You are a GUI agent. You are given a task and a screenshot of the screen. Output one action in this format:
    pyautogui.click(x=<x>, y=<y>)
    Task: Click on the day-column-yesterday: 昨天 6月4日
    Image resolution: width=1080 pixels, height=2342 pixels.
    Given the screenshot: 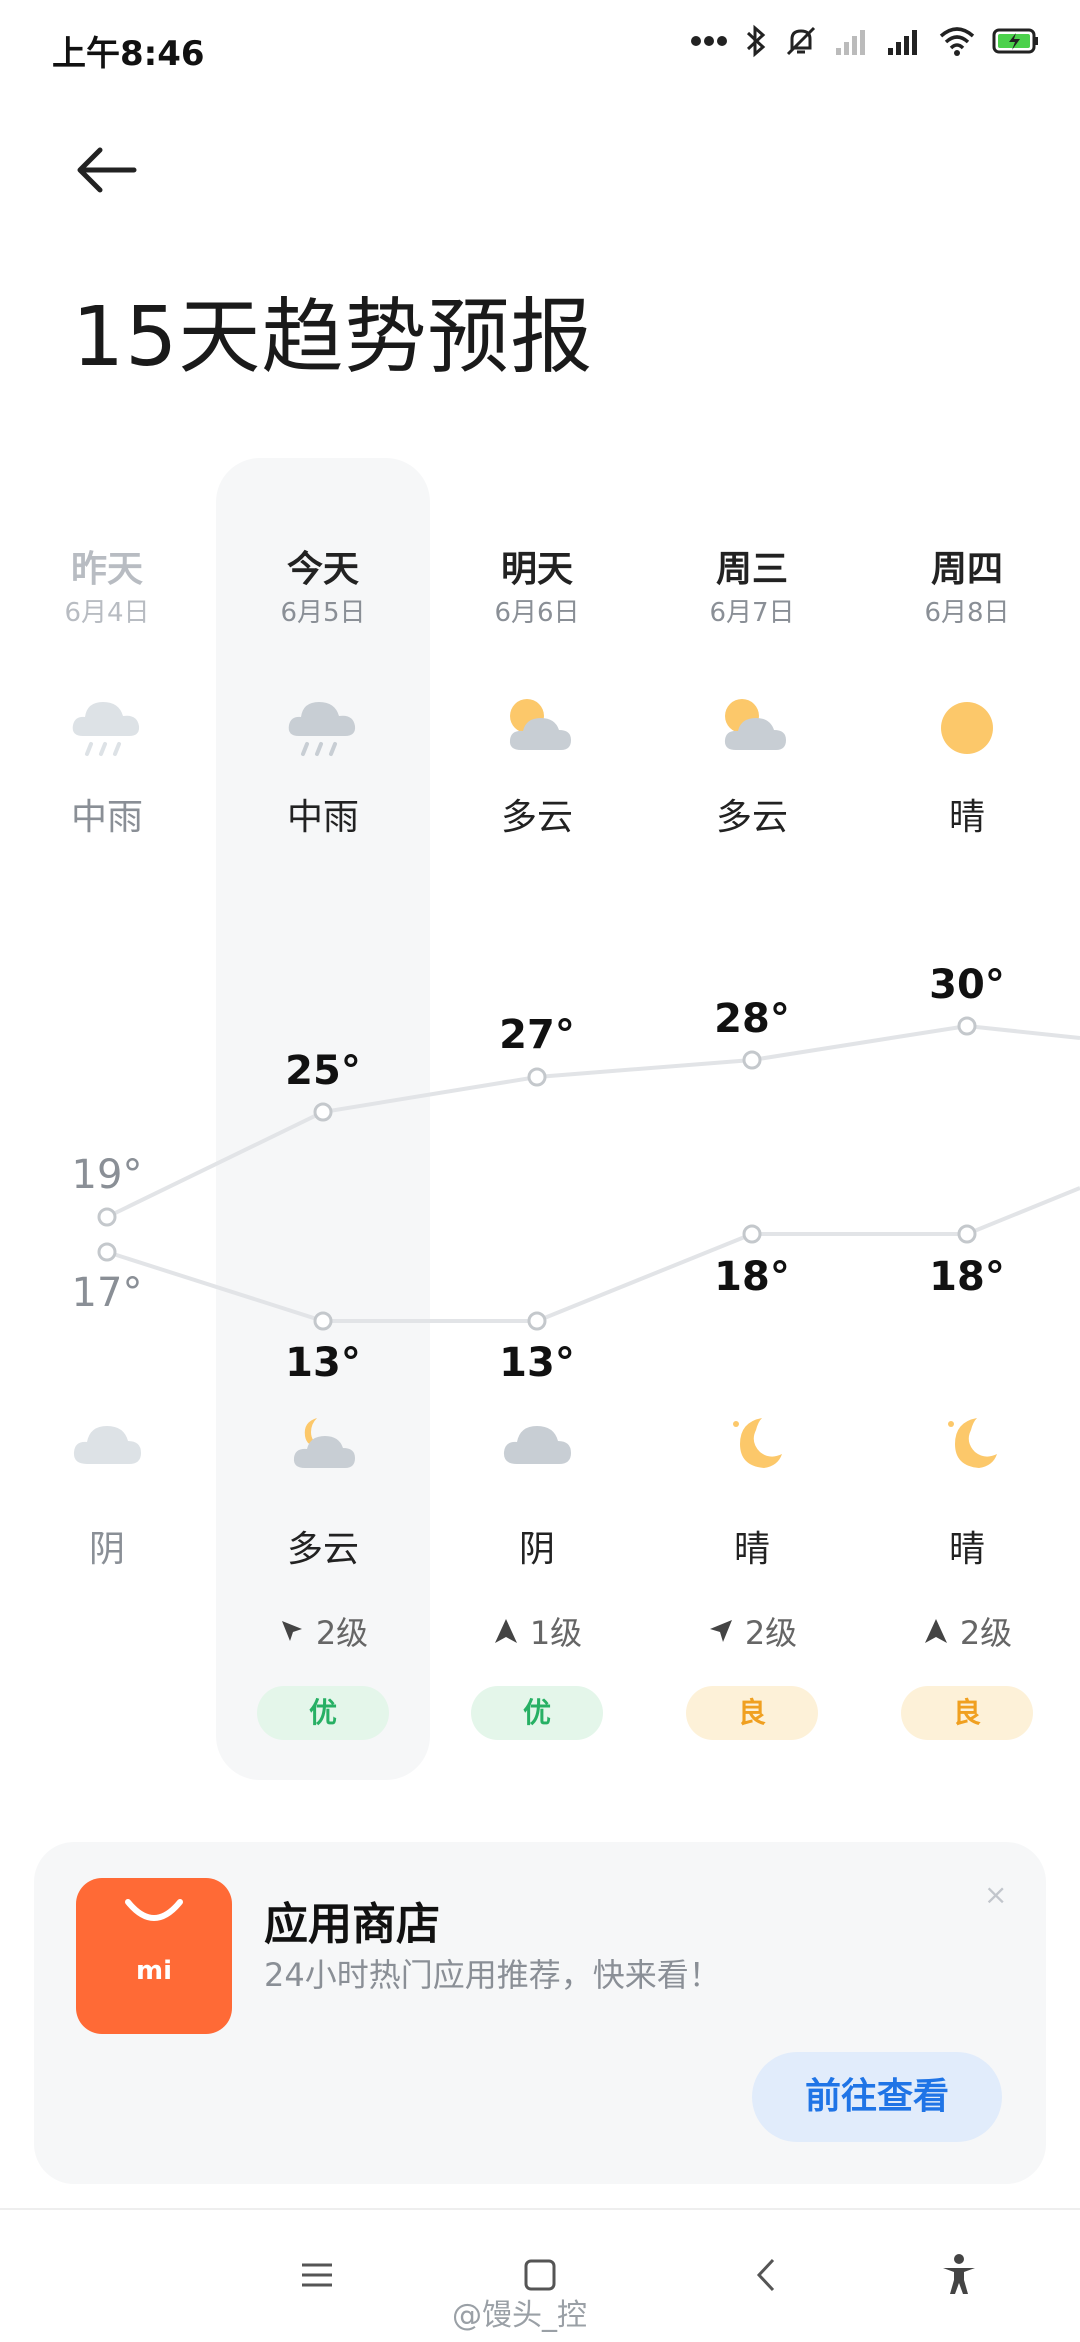 What is the action you would take?
    pyautogui.click(x=107, y=584)
    